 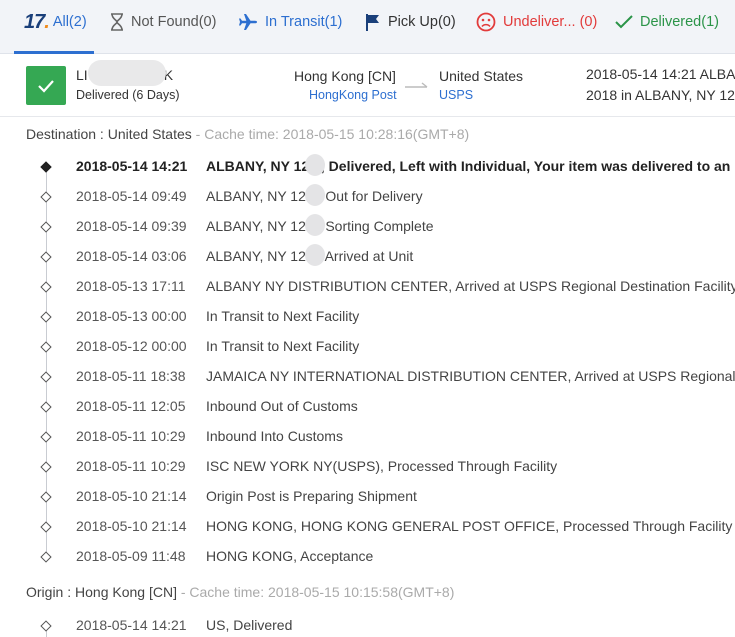 I want to click on event-time: 2018-05-14 03:06, so click(x=131, y=256).